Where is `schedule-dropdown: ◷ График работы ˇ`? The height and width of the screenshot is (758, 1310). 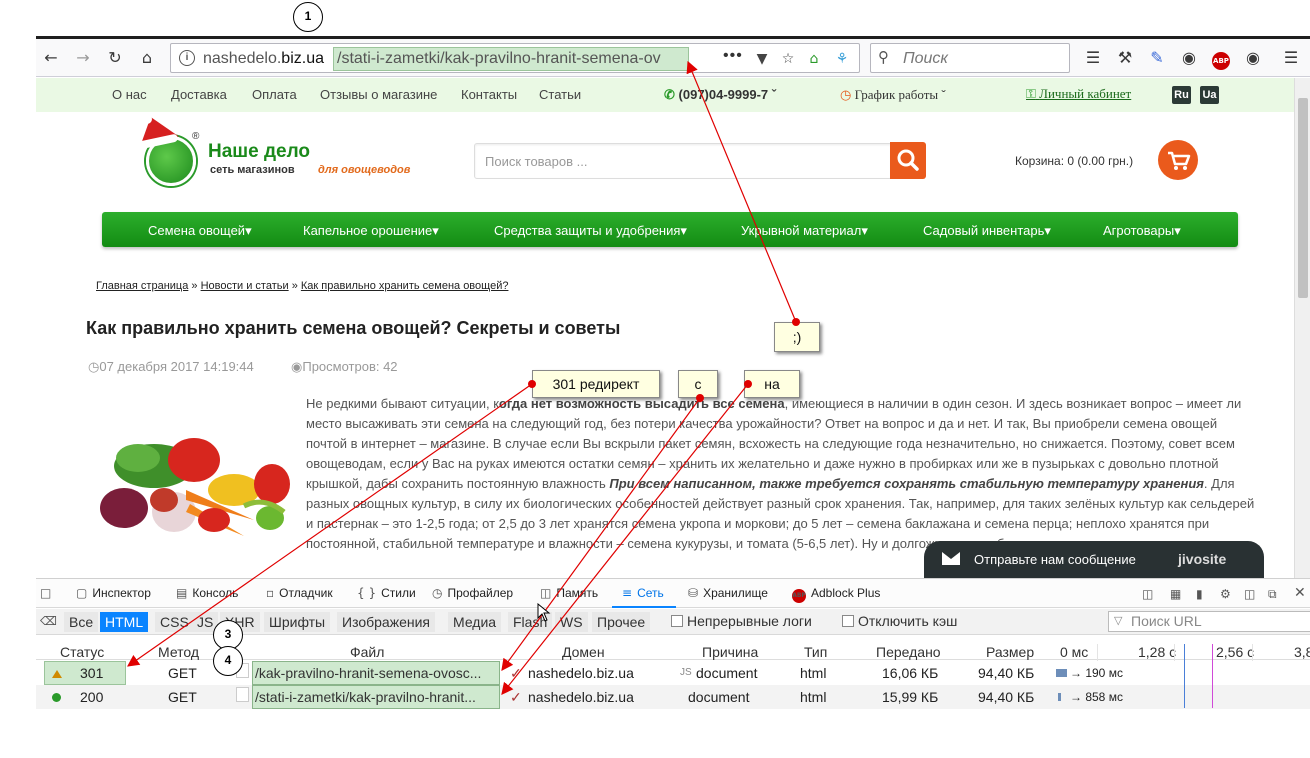
schedule-dropdown: ◷ График работы ˇ is located at coordinates (893, 95).